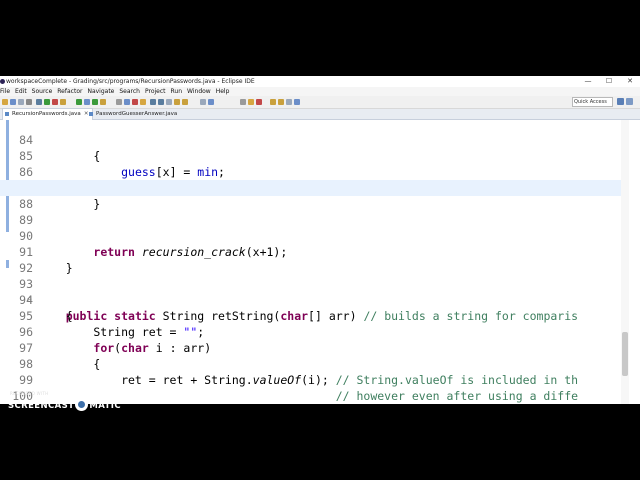  What do you see at coordinates (251, 102) in the screenshot?
I see `highlight-occurrences-icon` at bounding box center [251, 102].